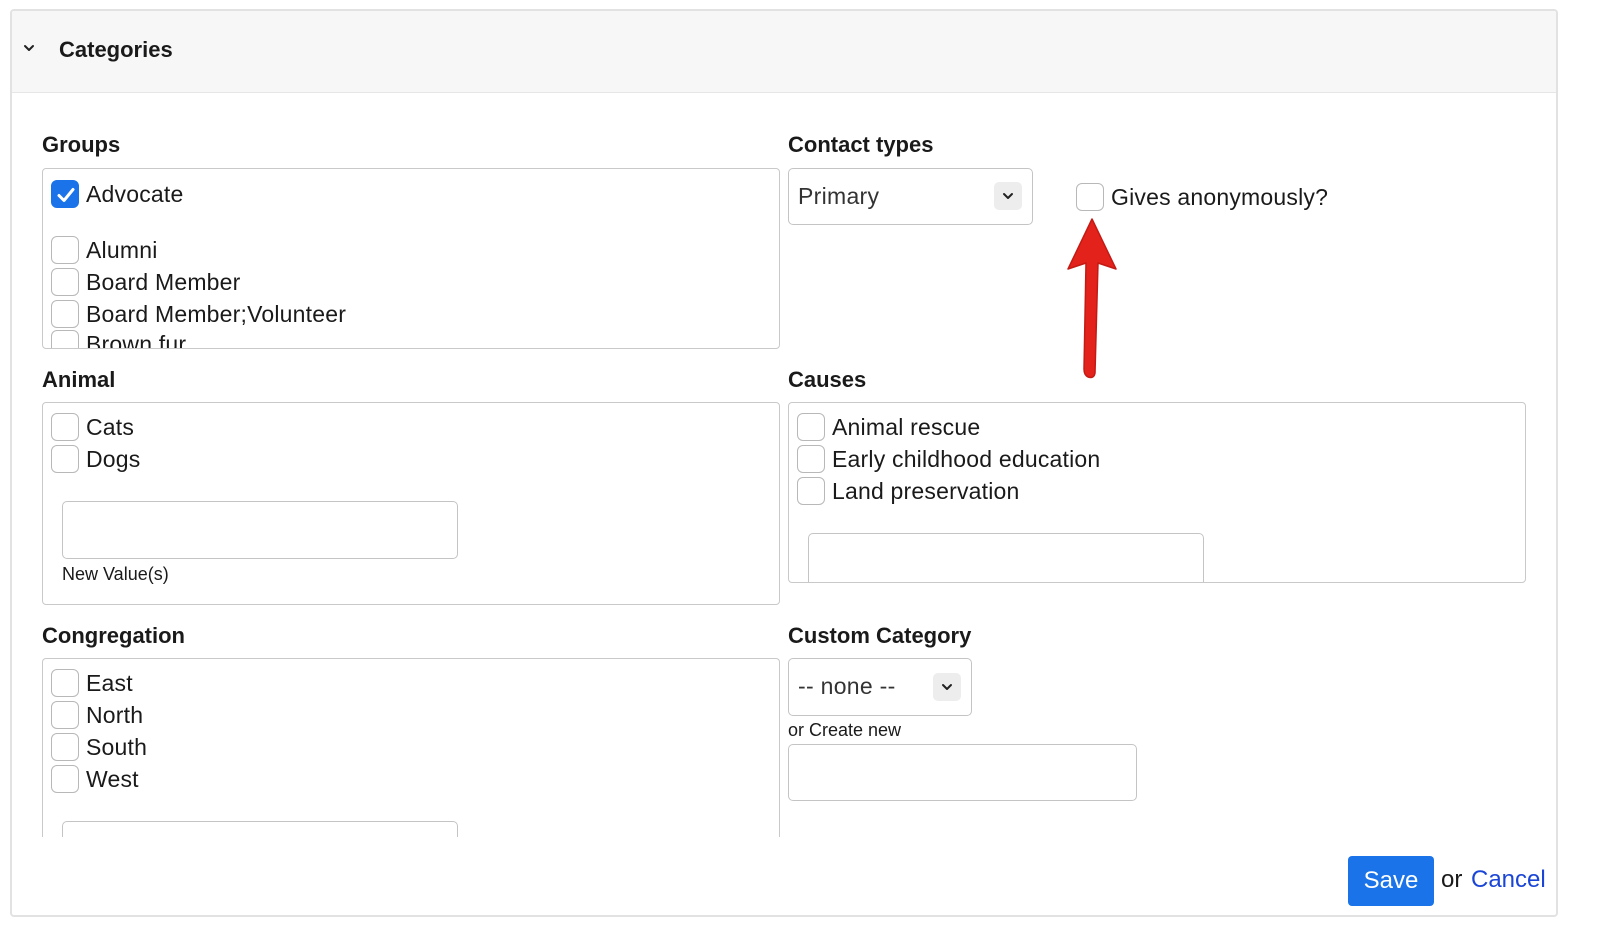  I want to click on animal-list: Cats Dogs New Value(s), so click(411, 503).